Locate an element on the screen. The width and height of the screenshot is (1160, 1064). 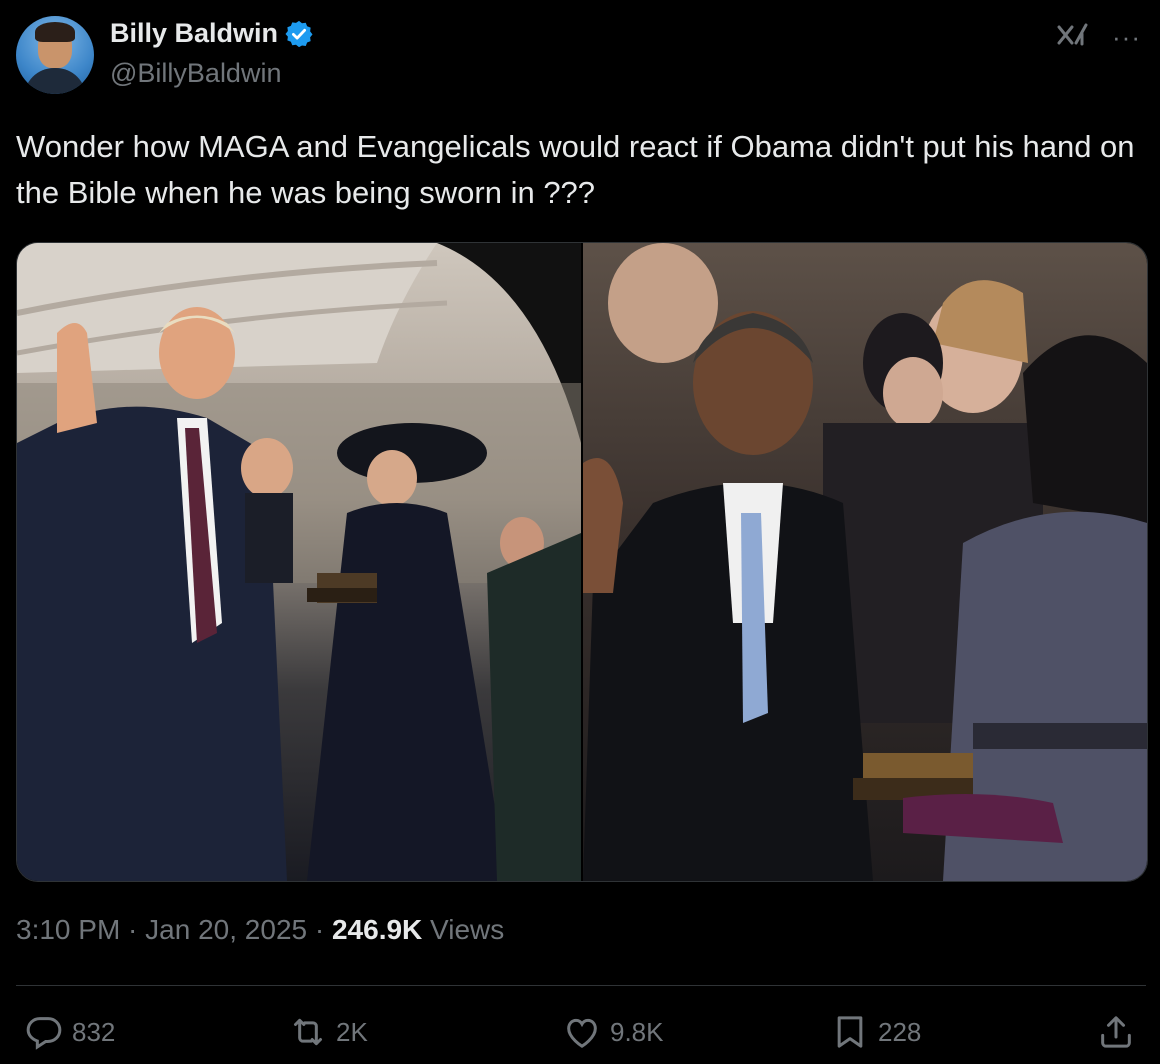
author-name-row: Billy Baldwin is located at coordinates (212, 33).